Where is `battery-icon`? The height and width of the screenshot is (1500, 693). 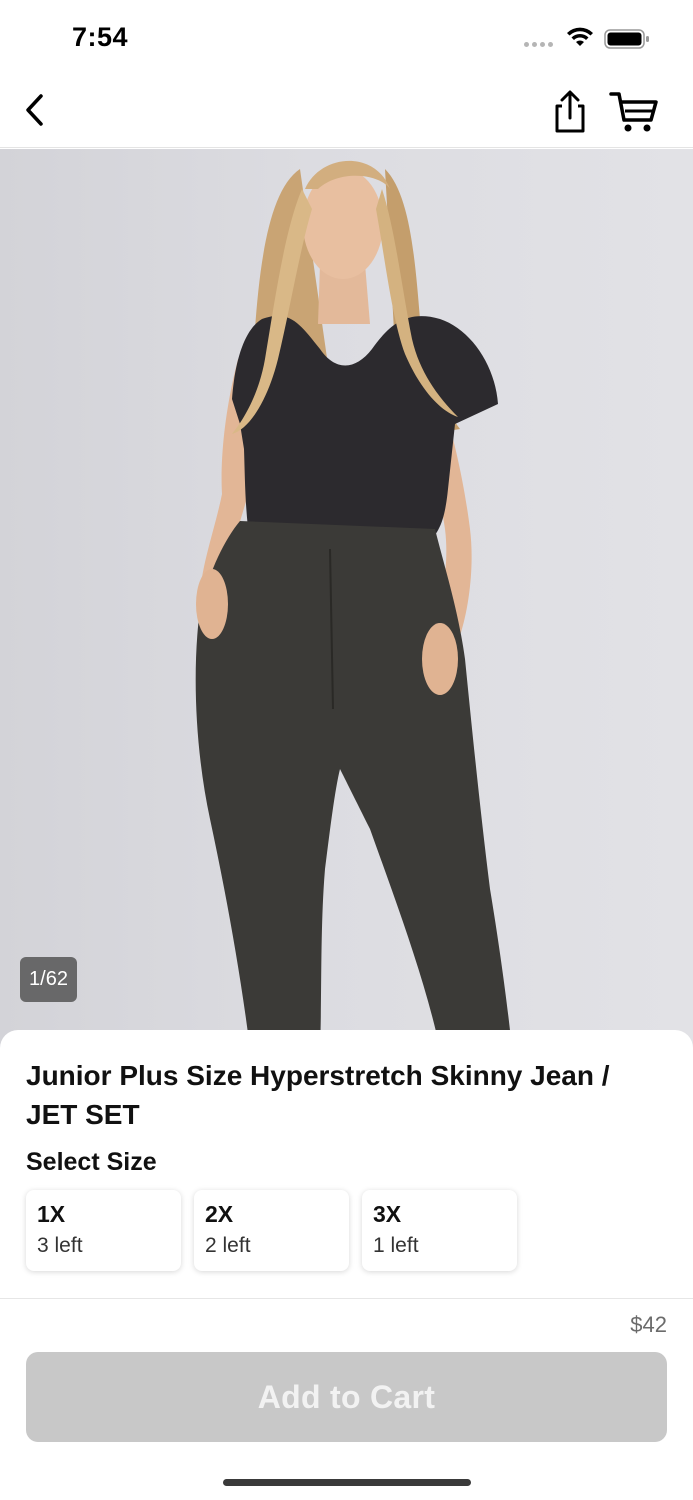 battery-icon is located at coordinates (626, 39).